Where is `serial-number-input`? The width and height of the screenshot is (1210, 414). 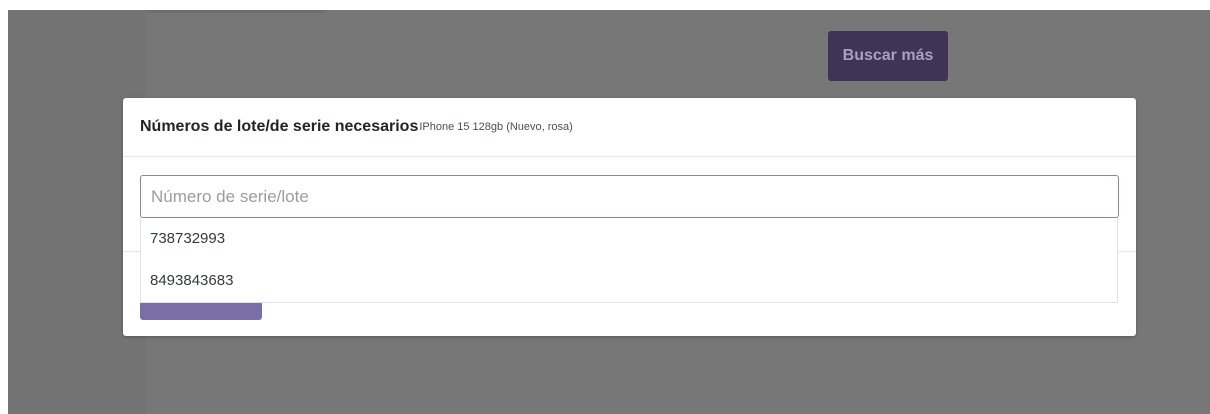 serial-number-input is located at coordinates (629, 196).